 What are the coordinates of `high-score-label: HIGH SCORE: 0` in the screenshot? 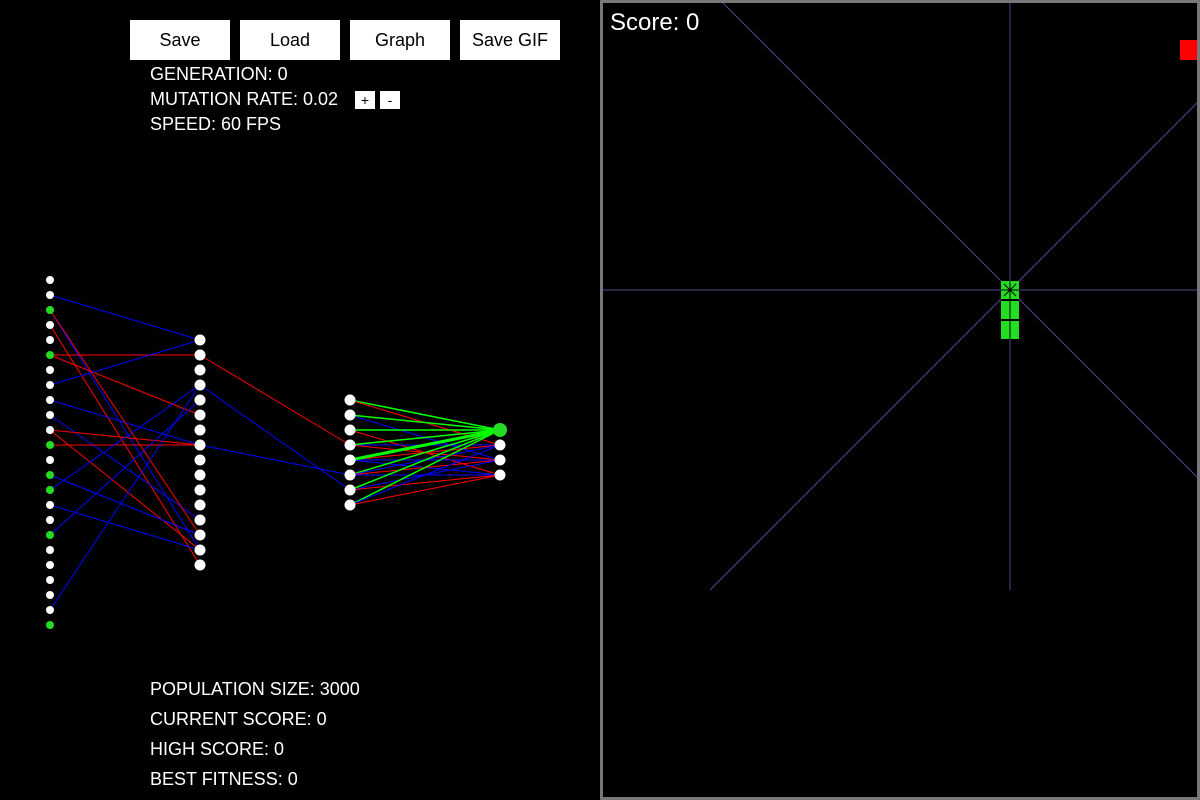 It's located at (217, 749).